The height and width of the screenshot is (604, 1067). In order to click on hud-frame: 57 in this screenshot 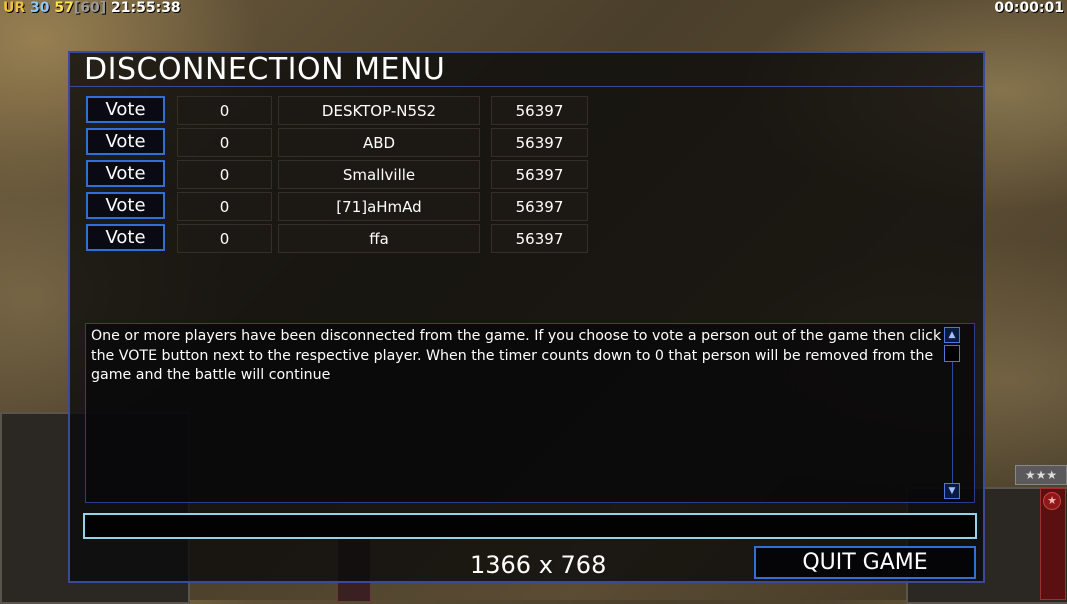, I will do `click(64, 8)`.